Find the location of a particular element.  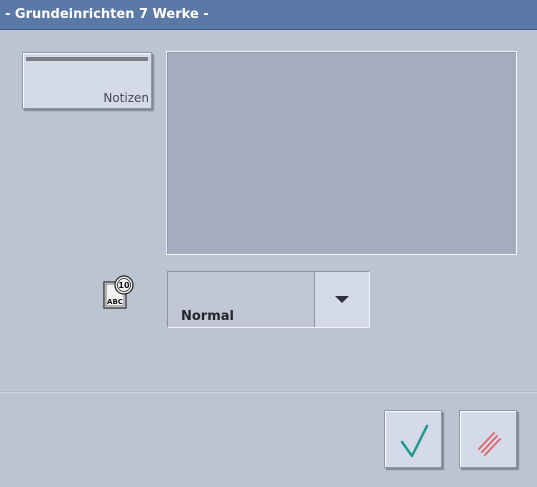

svg-text: ABC is located at coordinates (115, 302).